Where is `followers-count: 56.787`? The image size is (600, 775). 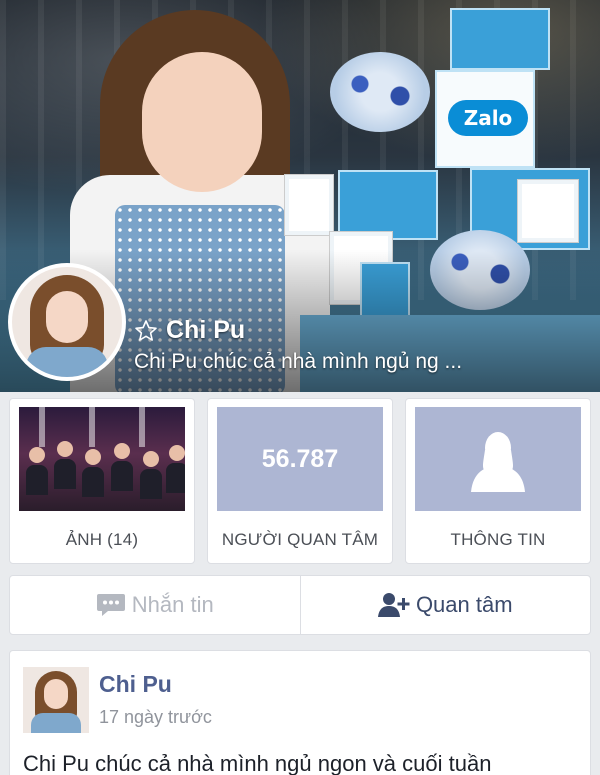
followers-count: 56.787 is located at coordinates (300, 458).